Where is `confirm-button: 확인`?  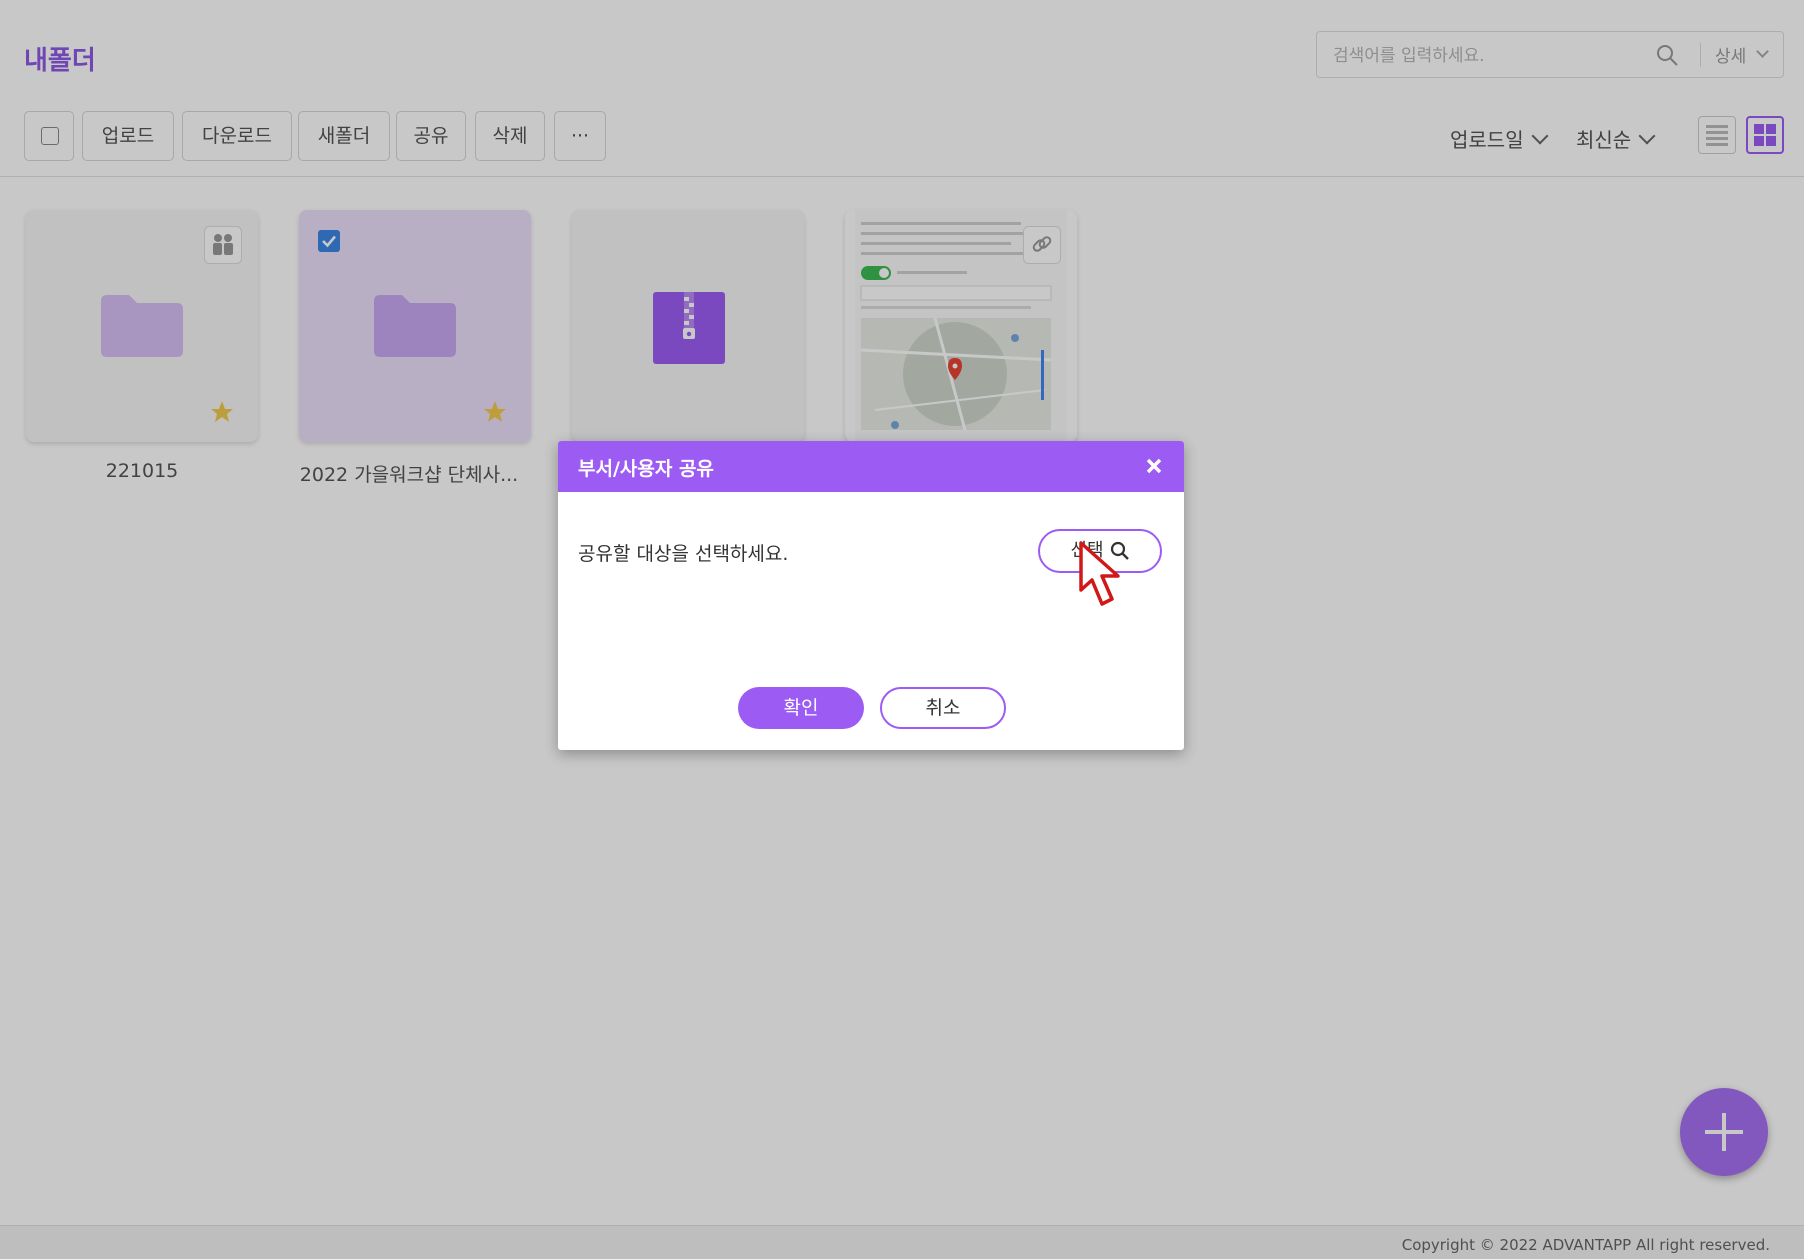 confirm-button: 확인 is located at coordinates (801, 708).